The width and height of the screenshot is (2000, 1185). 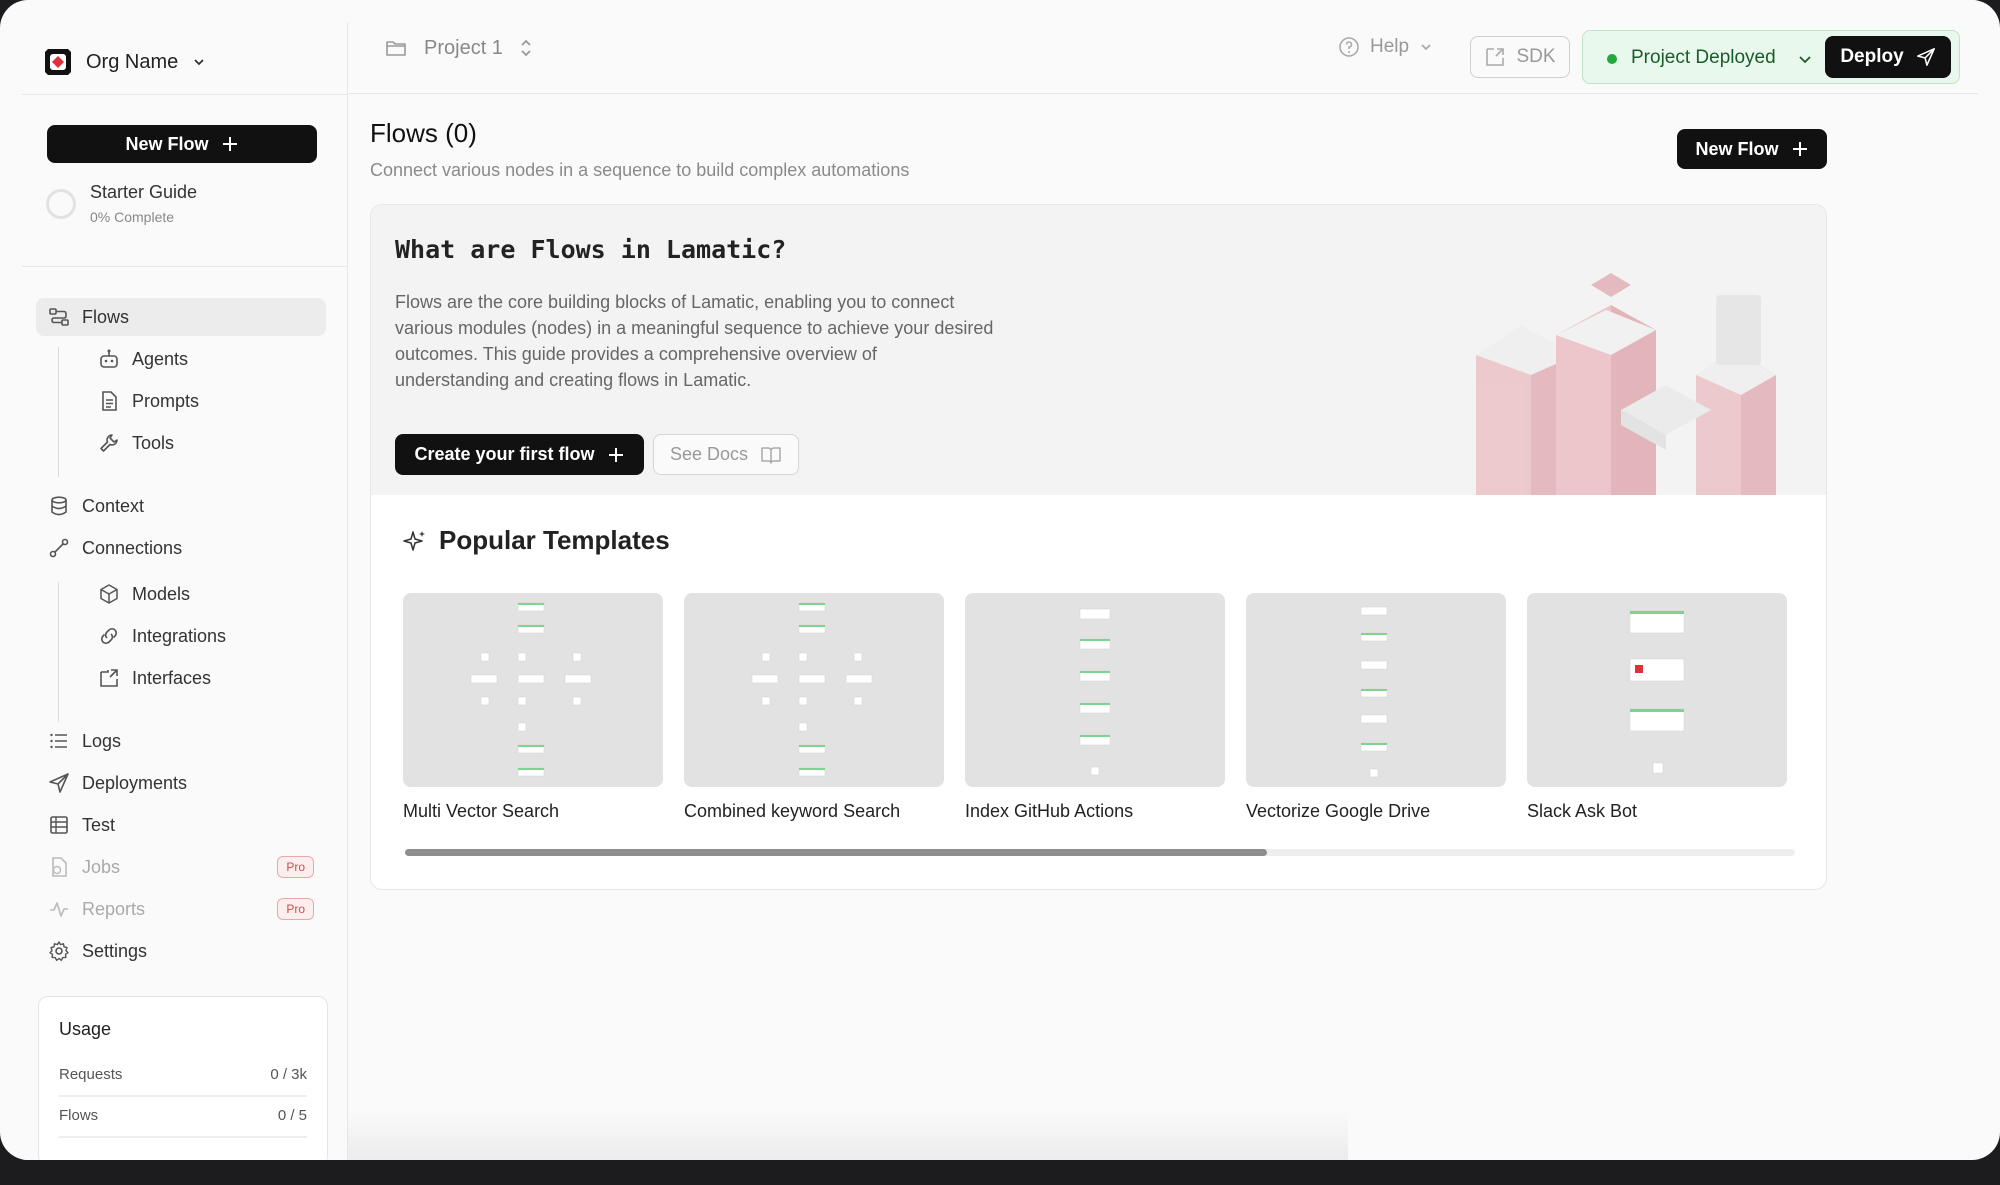 What do you see at coordinates (99, 824) in the screenshot?
I see `sidebar-item-label: Test` at bounding box center [99, 824].